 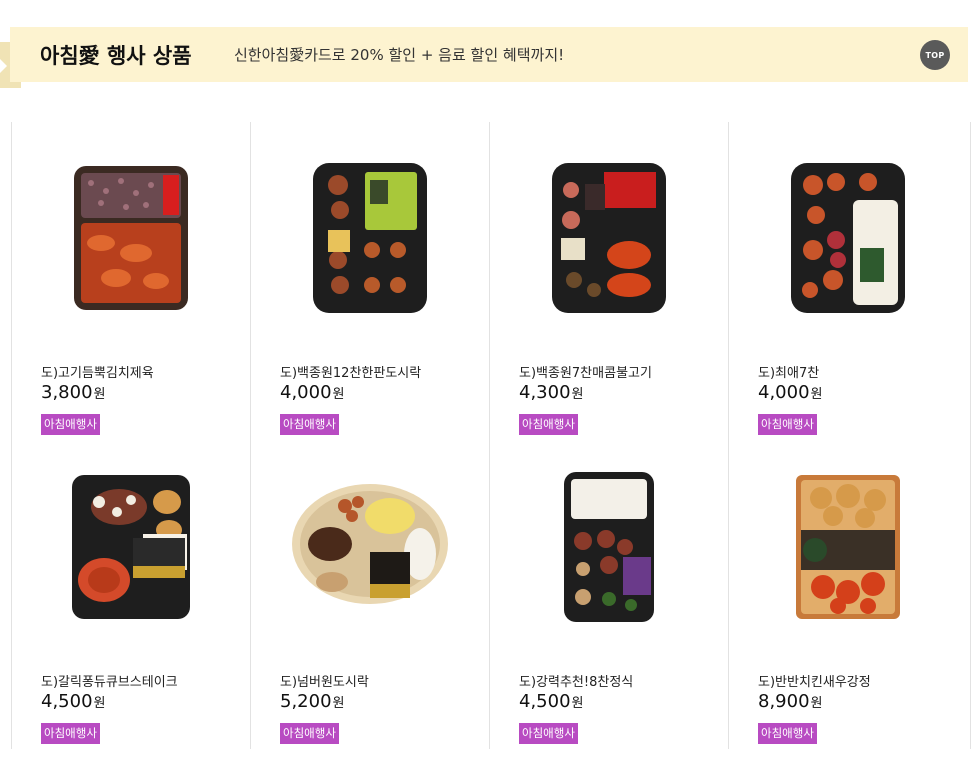 I want to click on product-card: 도)반반치킨새우강정 8,900원 아침애행사, so click(x=848, y=612).